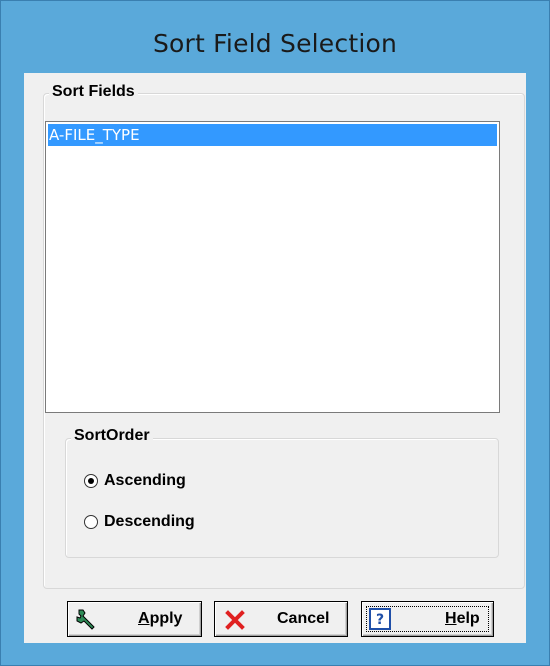 The image size is (550, 666). I want to click on cancel-button-label: Cancel, so click(303, 618).